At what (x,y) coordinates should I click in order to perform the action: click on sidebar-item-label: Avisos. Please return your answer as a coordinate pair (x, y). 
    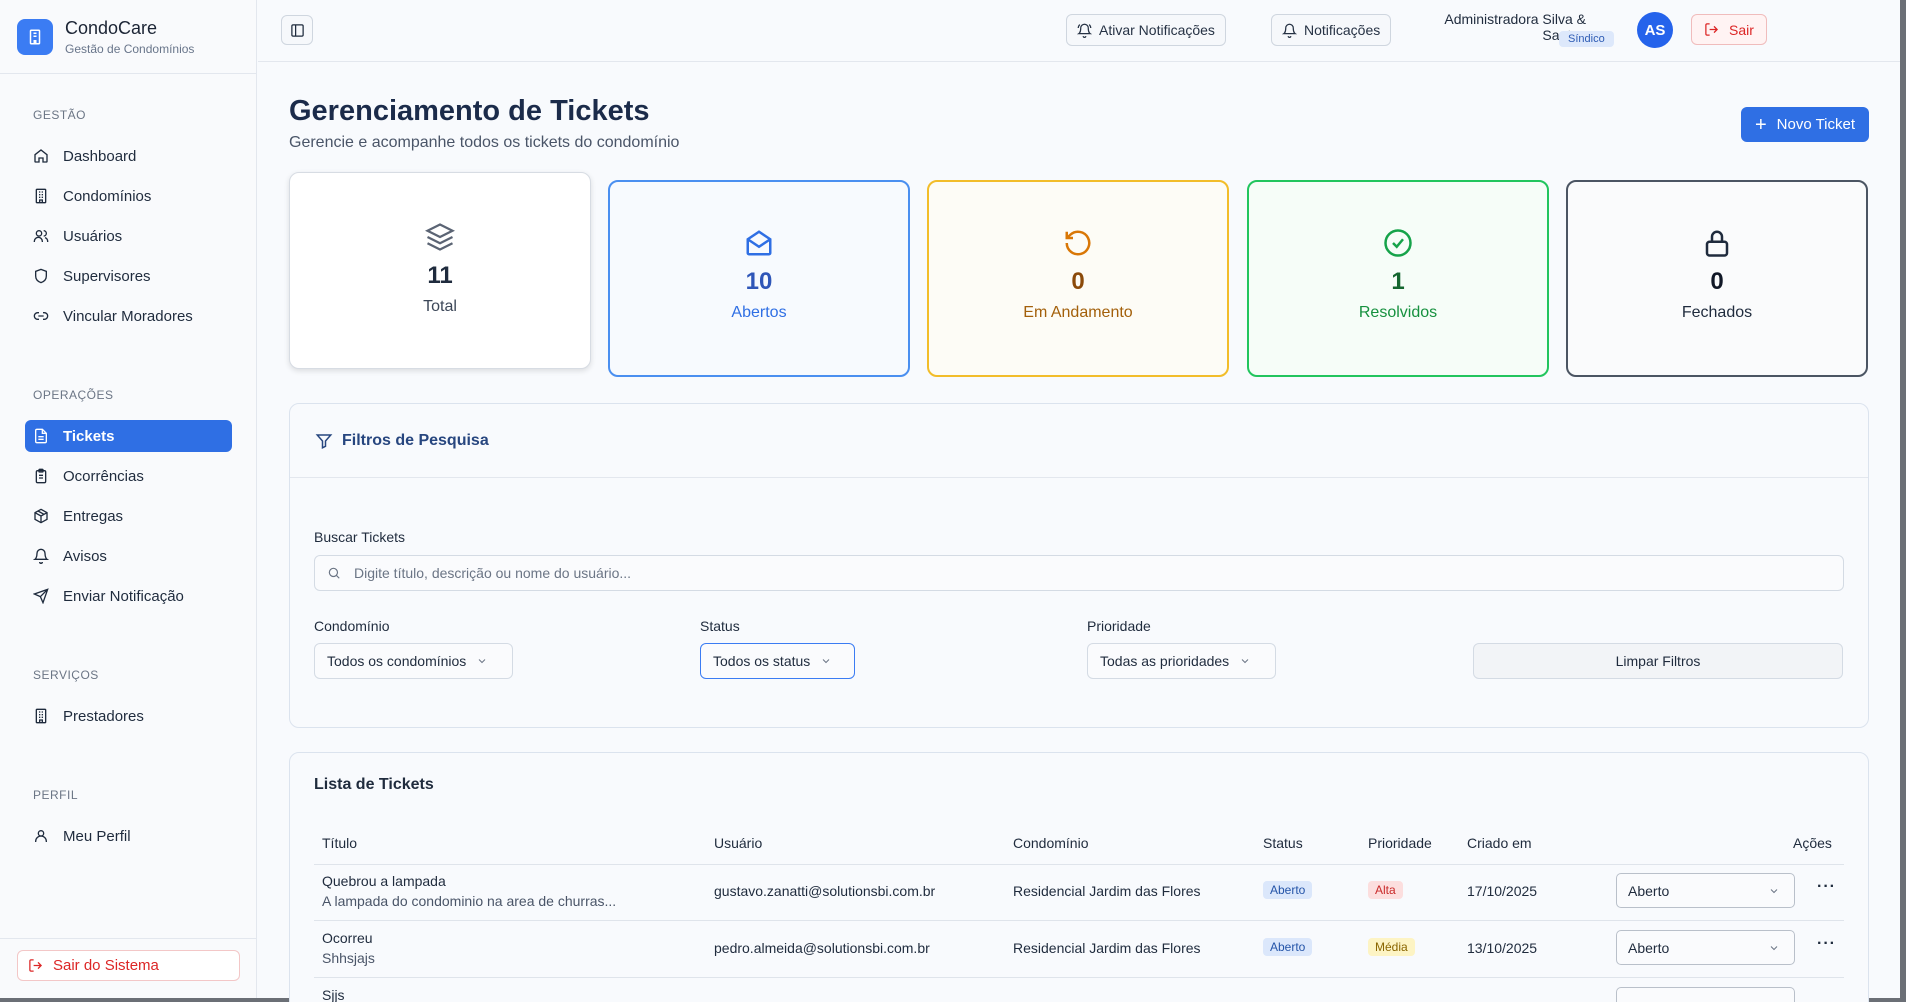
    Looking at the image, I should click on (85, 556).